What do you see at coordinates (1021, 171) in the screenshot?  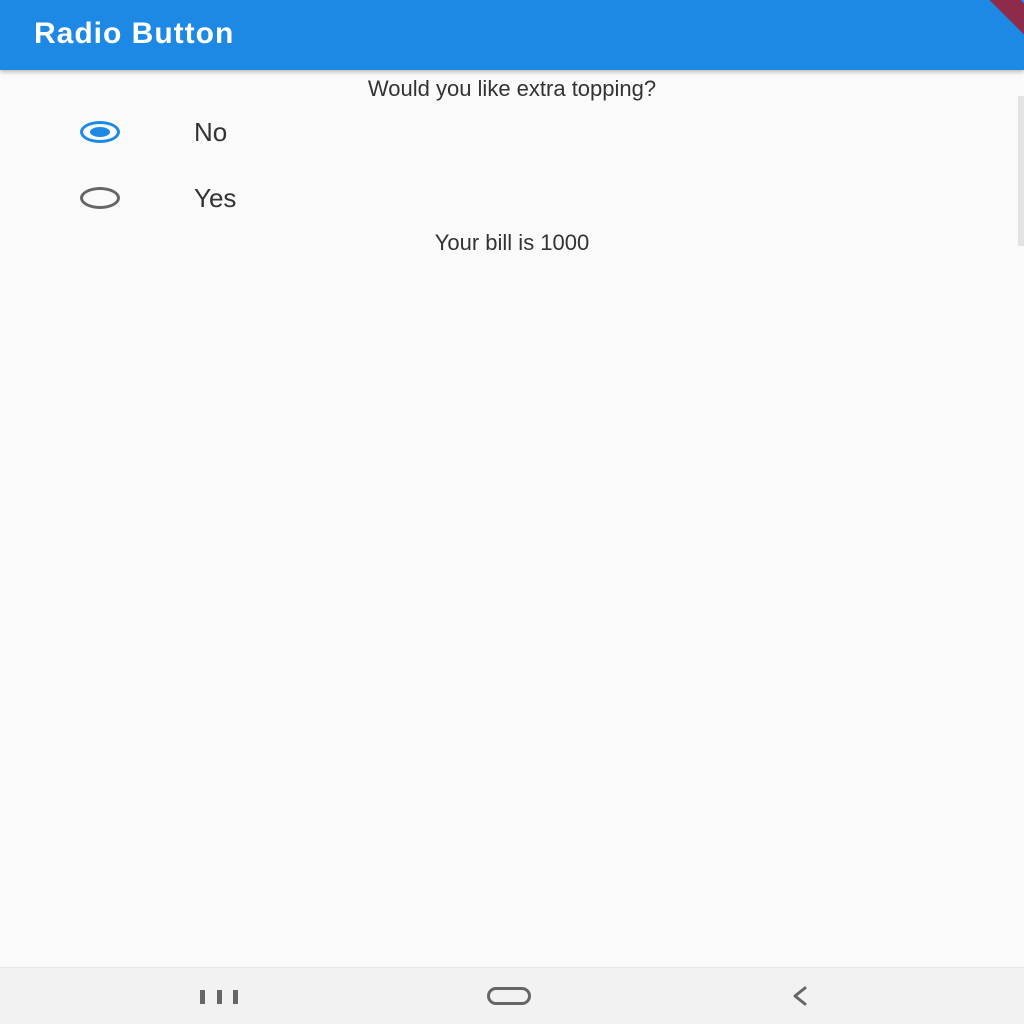 I see `scroll-indicator` at bounding box center [1021, 171].